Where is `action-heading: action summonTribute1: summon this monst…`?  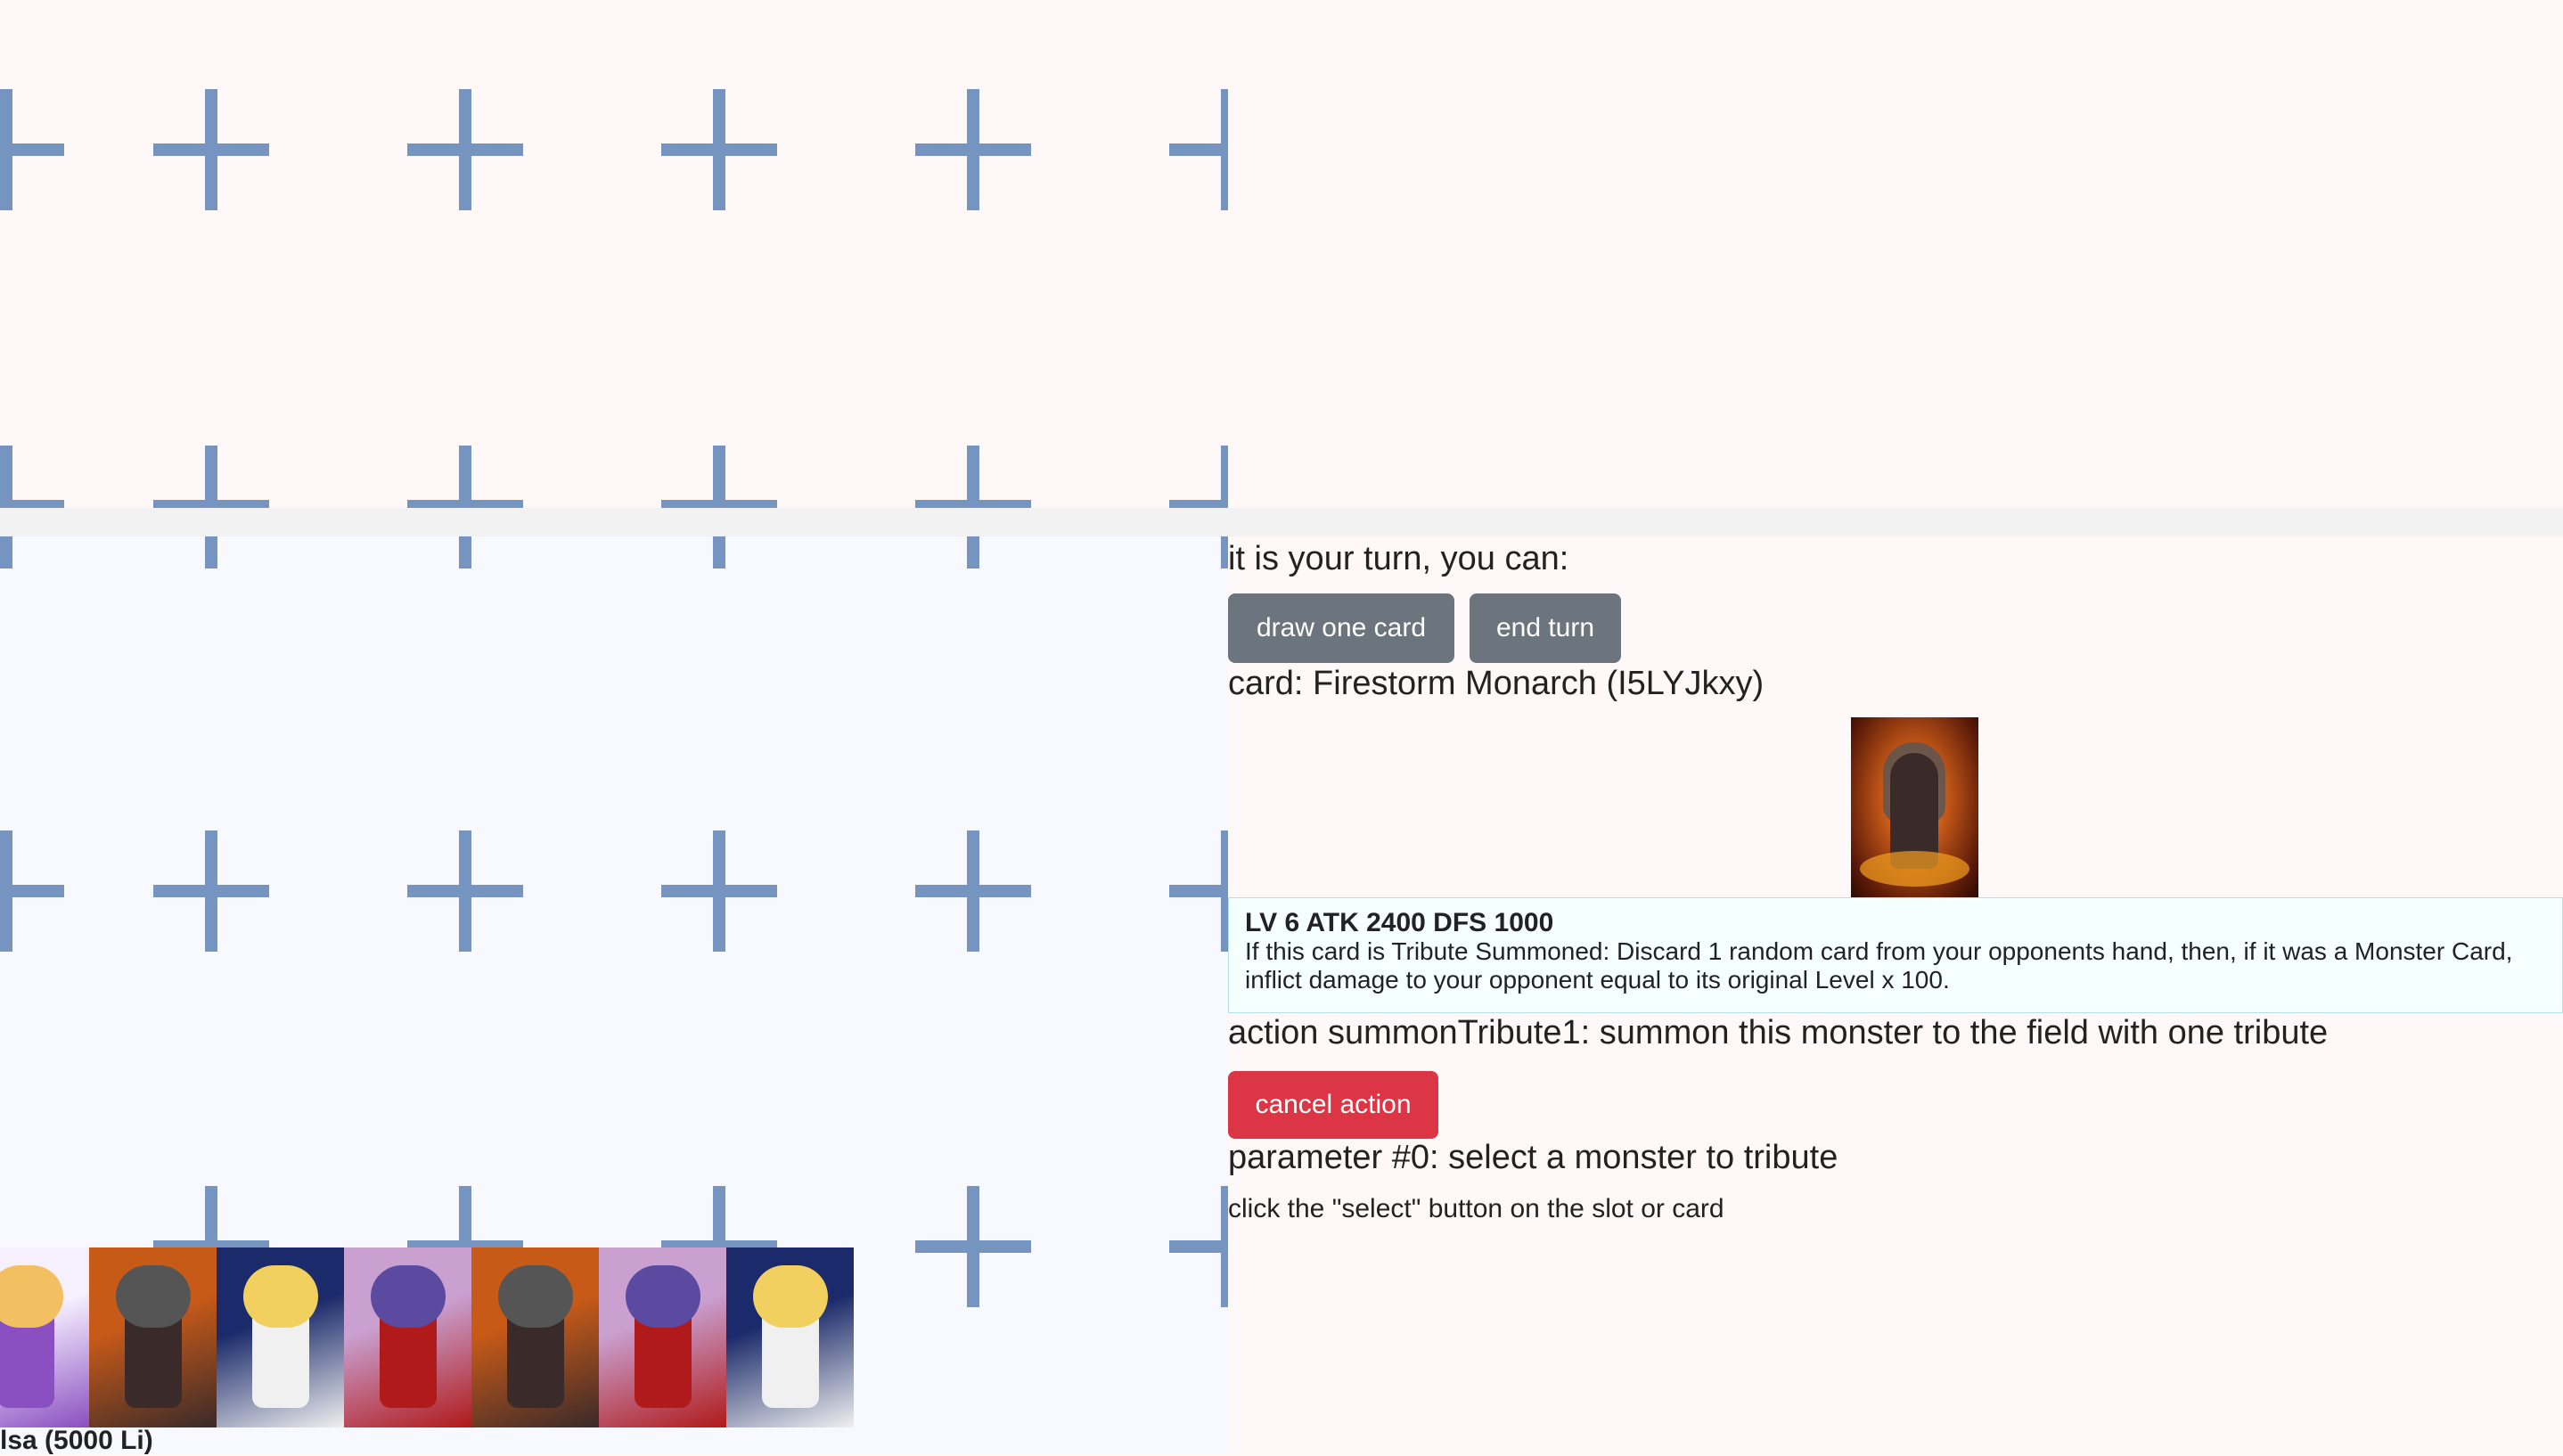
action-heading: action summonTribute1: summon this monst… is located at coordinates (1778, 1033).